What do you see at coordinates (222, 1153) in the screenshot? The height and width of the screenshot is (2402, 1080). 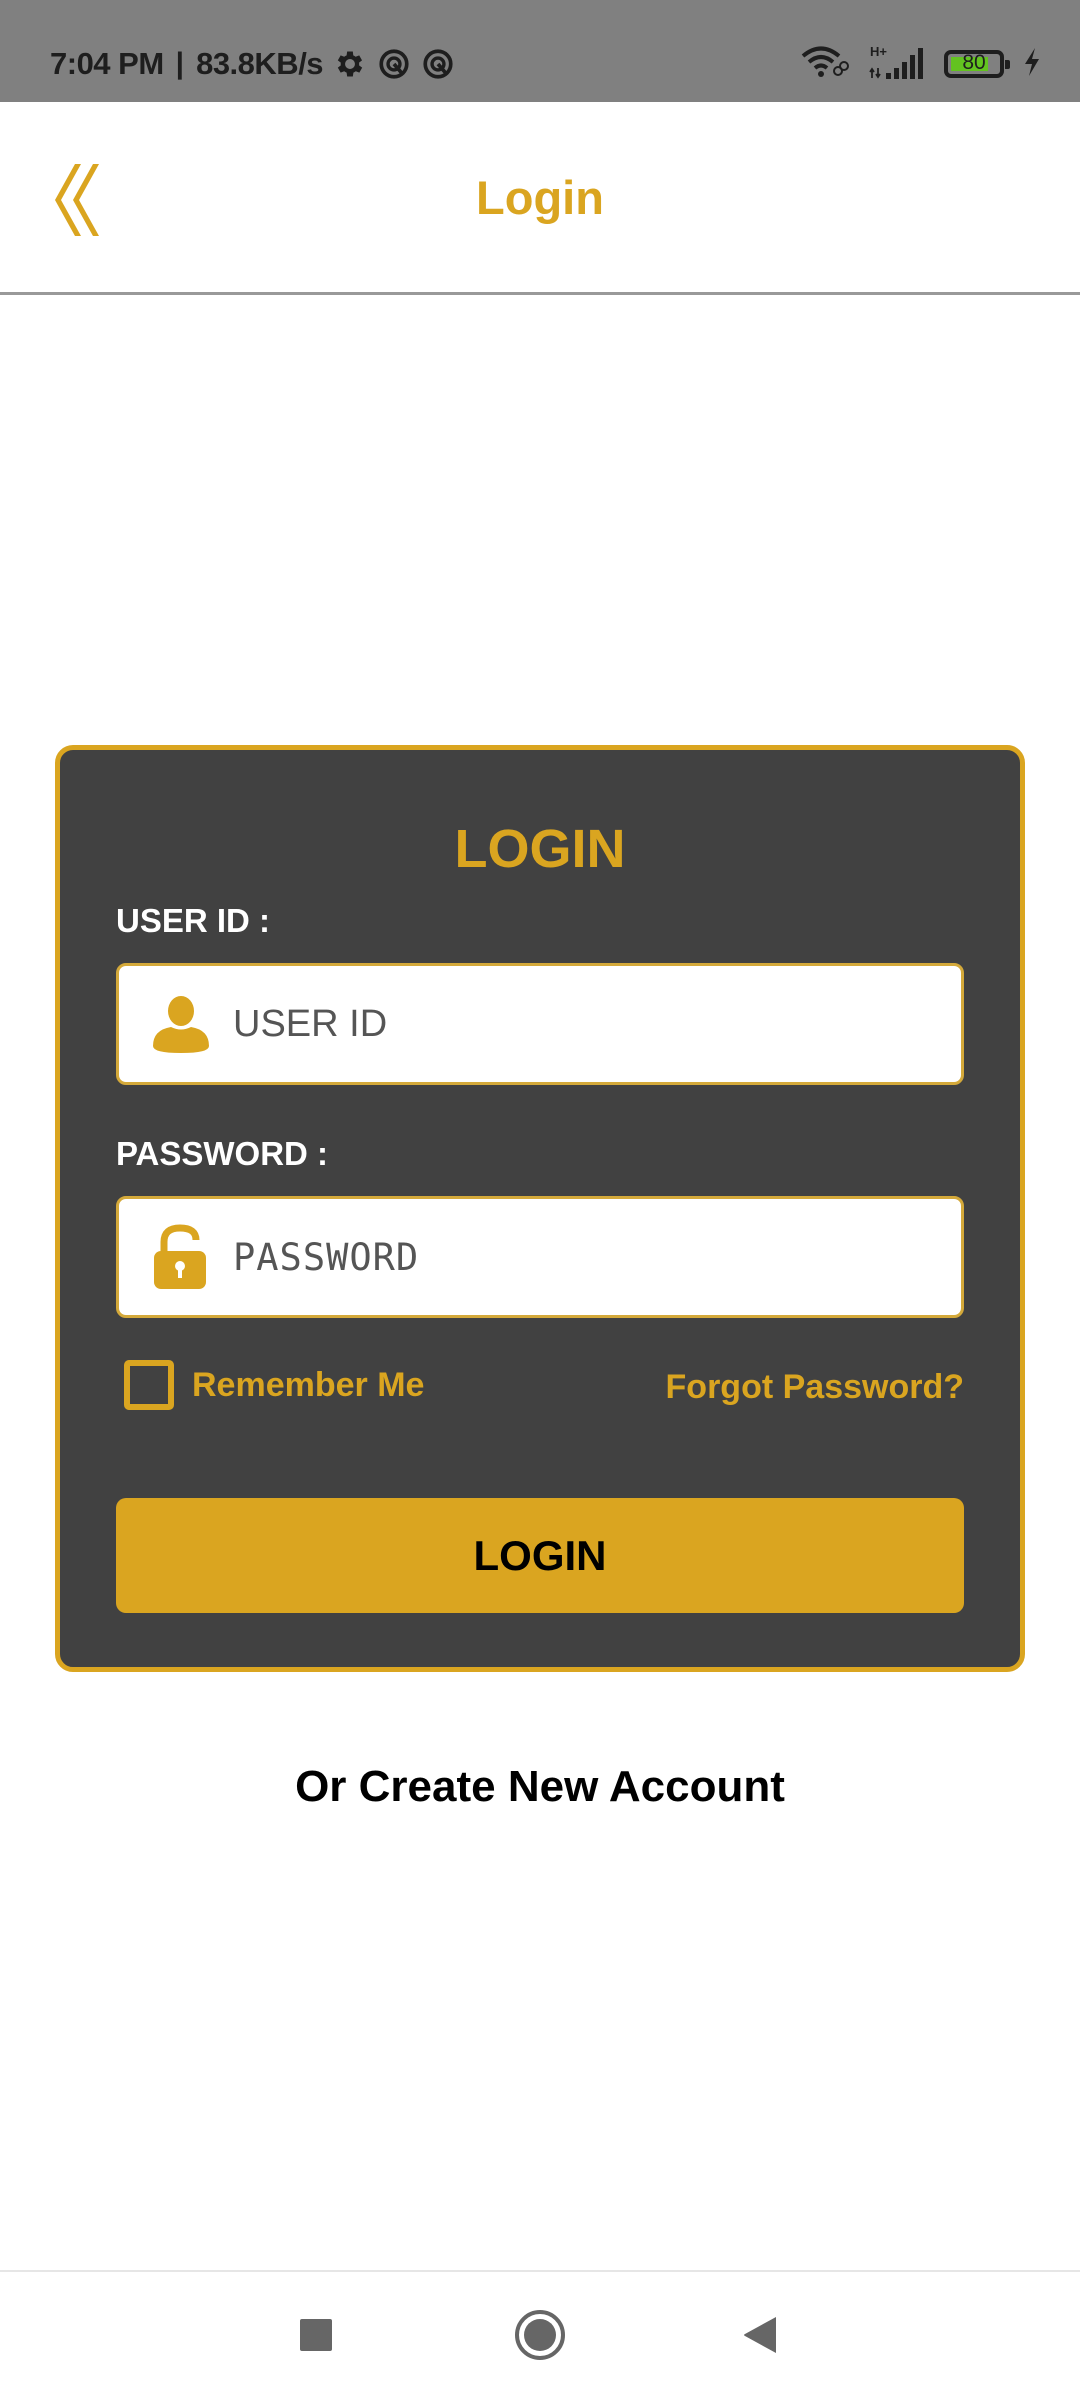 I see `password-label: PASSWORD :` at bounding box center [222, 1153].